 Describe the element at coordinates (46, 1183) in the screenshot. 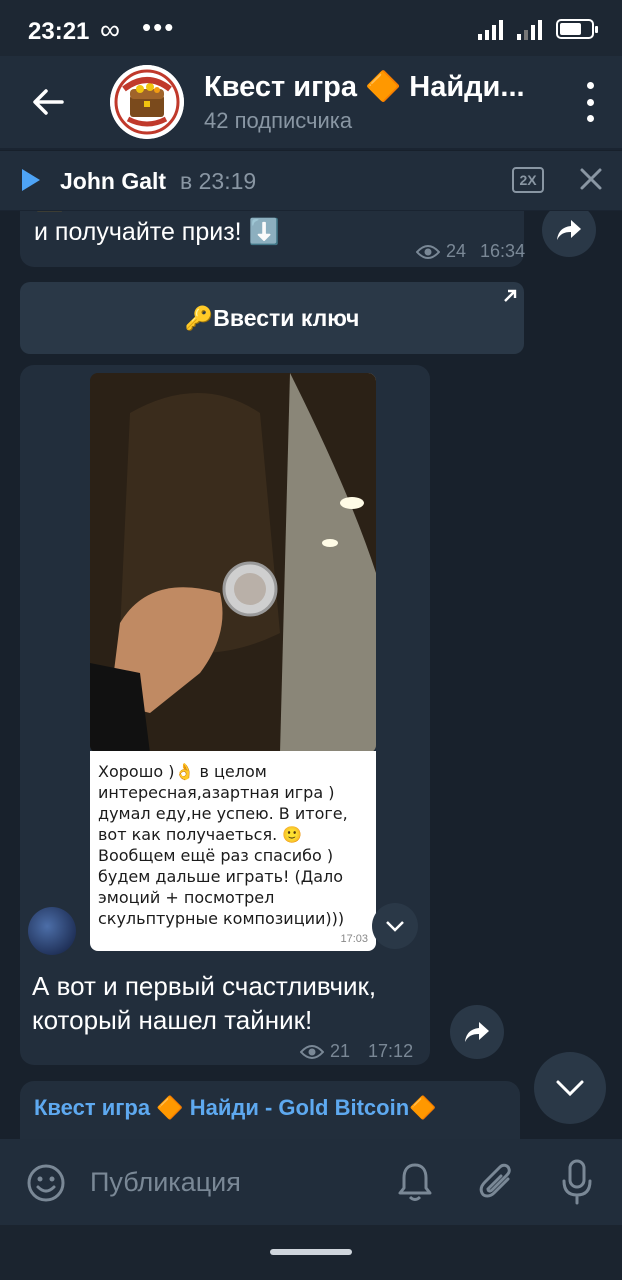

I see `emoji-icon` at that location.